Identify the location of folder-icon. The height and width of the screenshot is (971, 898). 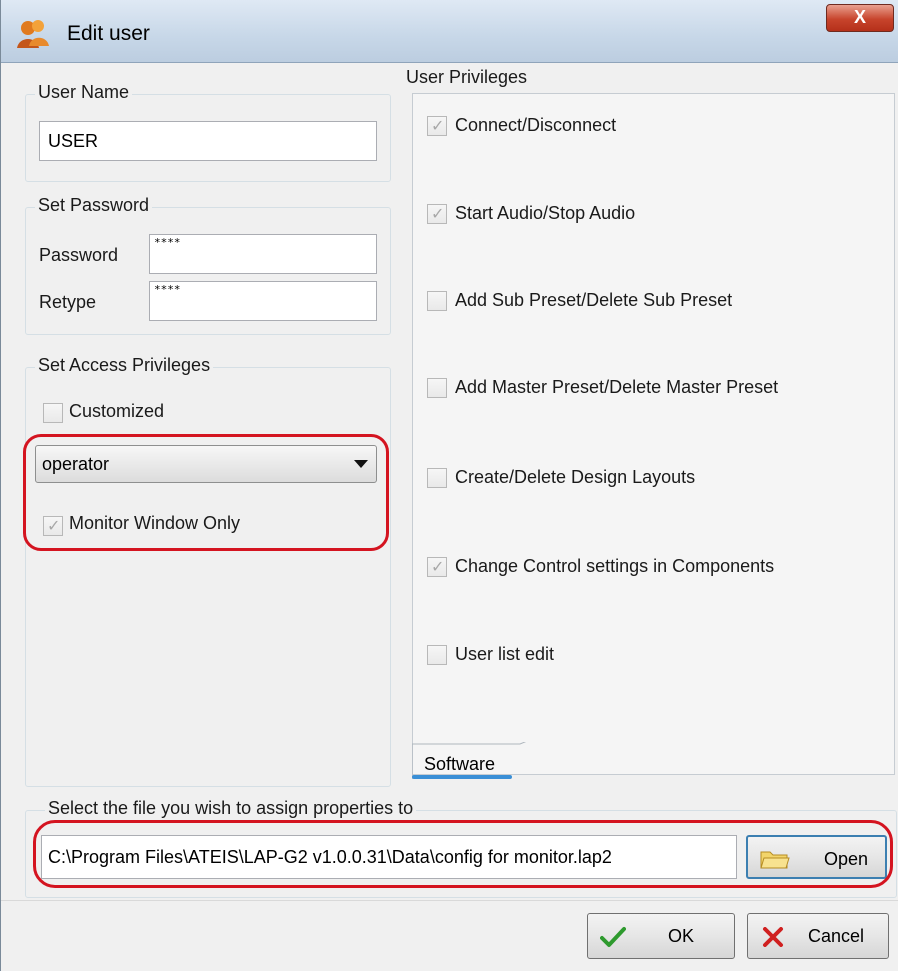
(775, 860).